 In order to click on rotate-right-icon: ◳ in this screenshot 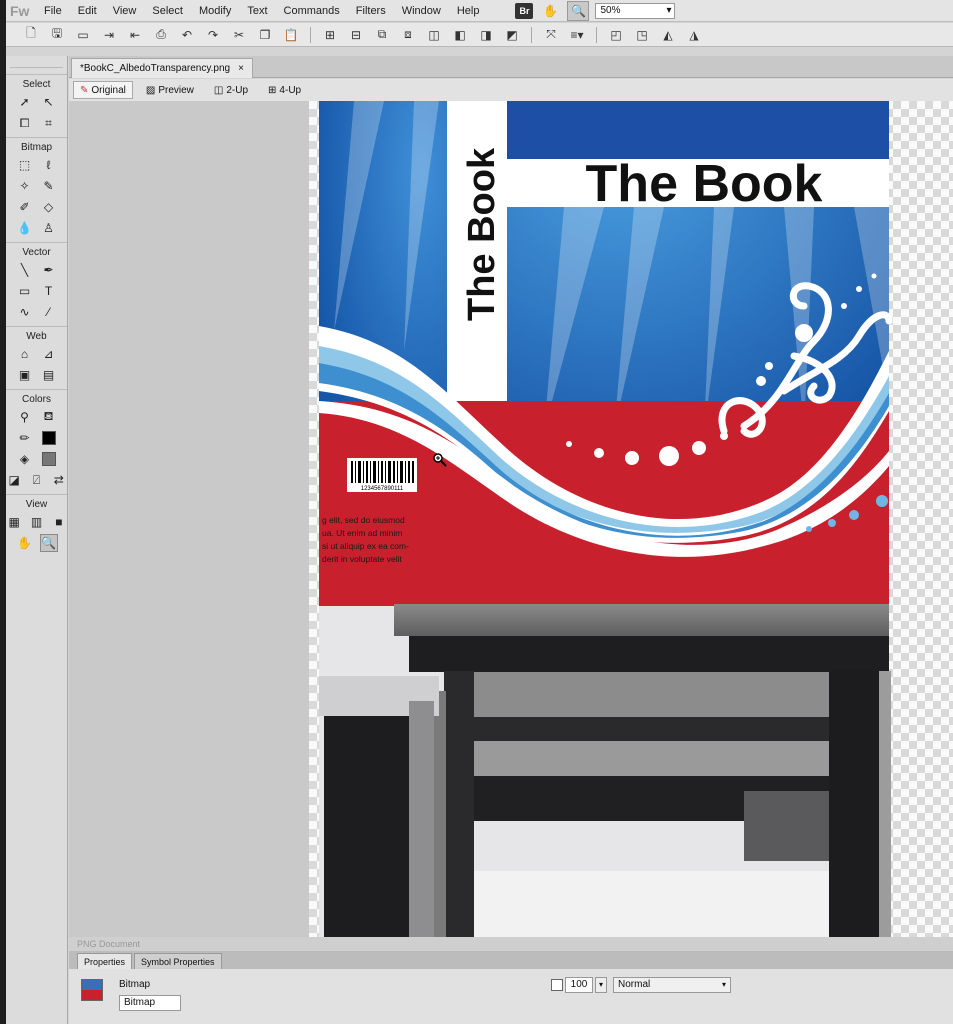, I will do `click(642, 35)`.